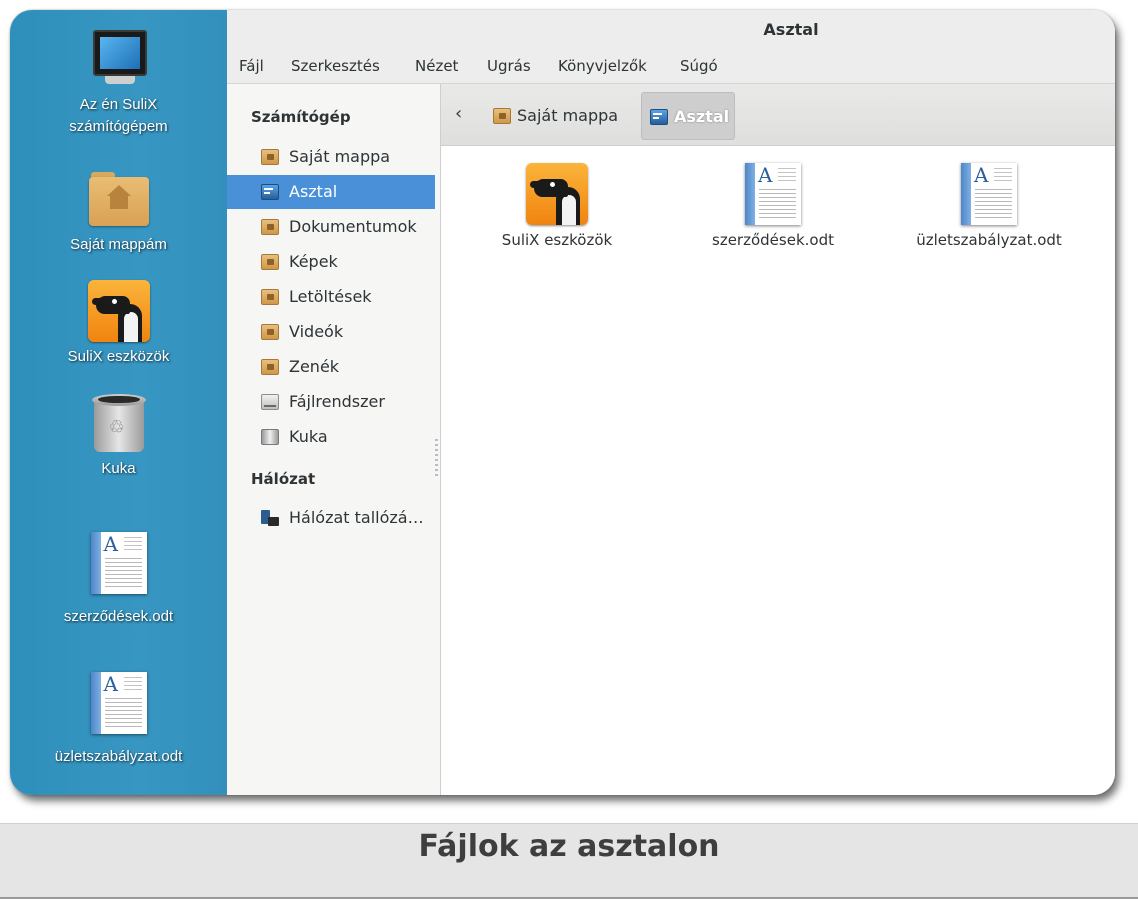 The height and width of the screenshot is (899, 1138). I want to click on desktop-icon-business-rules: A üzletszabályzat.odt, so click(118, 720).